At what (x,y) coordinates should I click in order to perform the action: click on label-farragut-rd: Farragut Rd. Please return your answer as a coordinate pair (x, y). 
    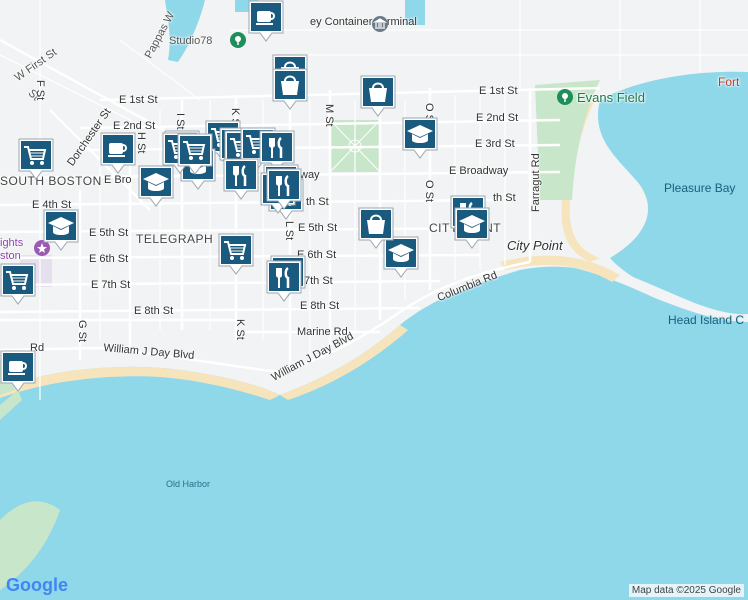
    Looking at the image, I should click on (536, 182).